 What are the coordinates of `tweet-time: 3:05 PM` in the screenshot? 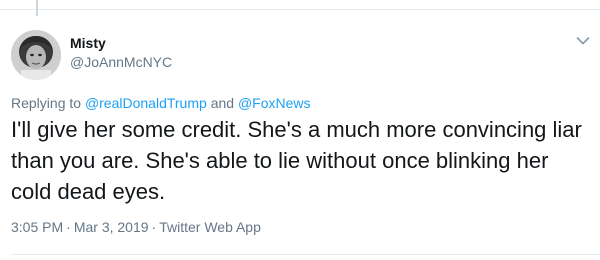 It's located at (37, 227).